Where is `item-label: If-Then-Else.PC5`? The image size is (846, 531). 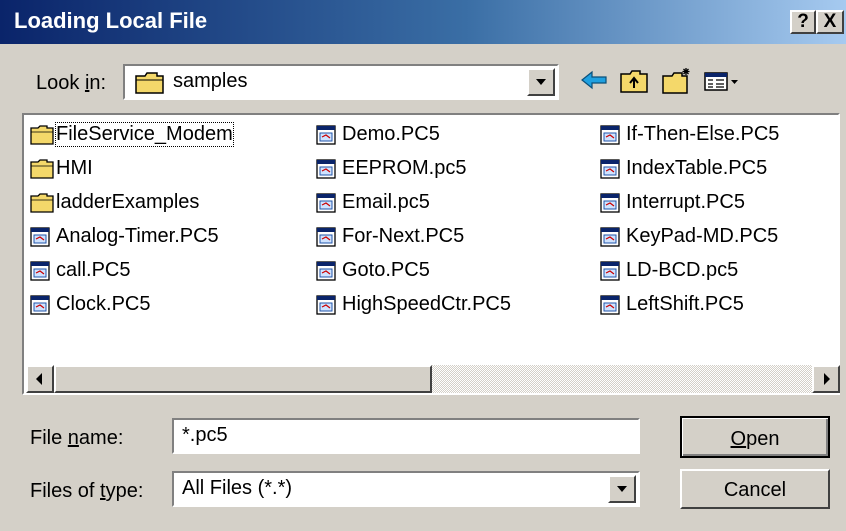 item-label: If-Then-Else.PC5 is located at coordinates (703, 134).